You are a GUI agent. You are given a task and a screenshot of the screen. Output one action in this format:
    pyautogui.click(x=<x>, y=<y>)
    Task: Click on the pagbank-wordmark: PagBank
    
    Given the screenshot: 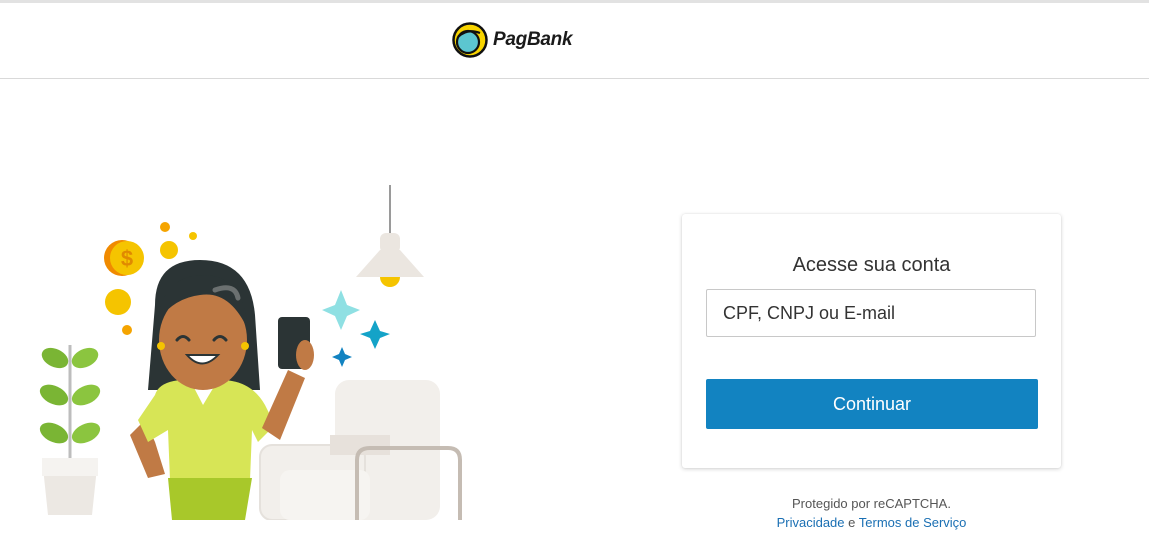 What is the action you would take?
    pyautogui.click(x=533, y=39)
    